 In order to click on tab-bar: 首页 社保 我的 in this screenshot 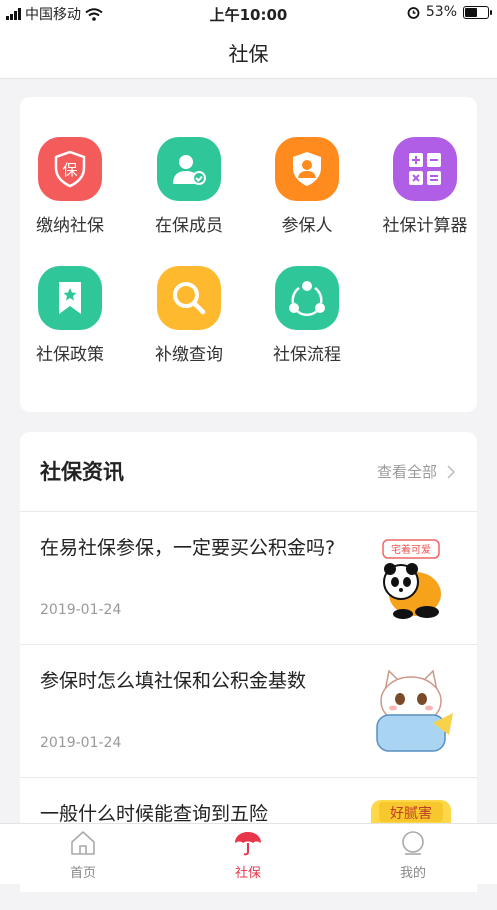, I will do `click(248, 853)`.